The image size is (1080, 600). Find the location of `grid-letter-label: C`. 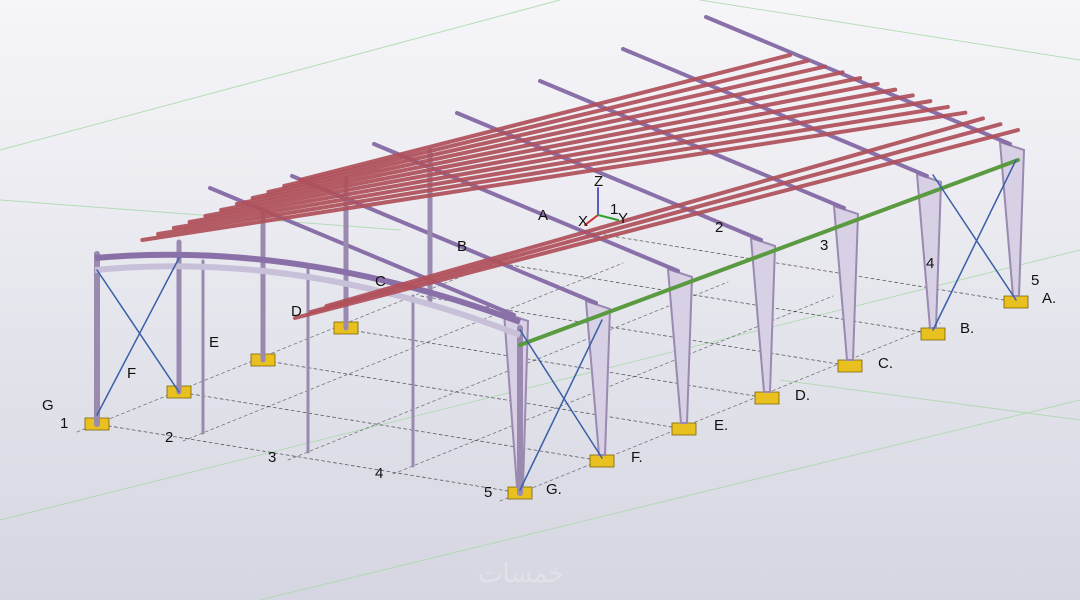

grid-letter-label: C is located at coordinates (380, 281).